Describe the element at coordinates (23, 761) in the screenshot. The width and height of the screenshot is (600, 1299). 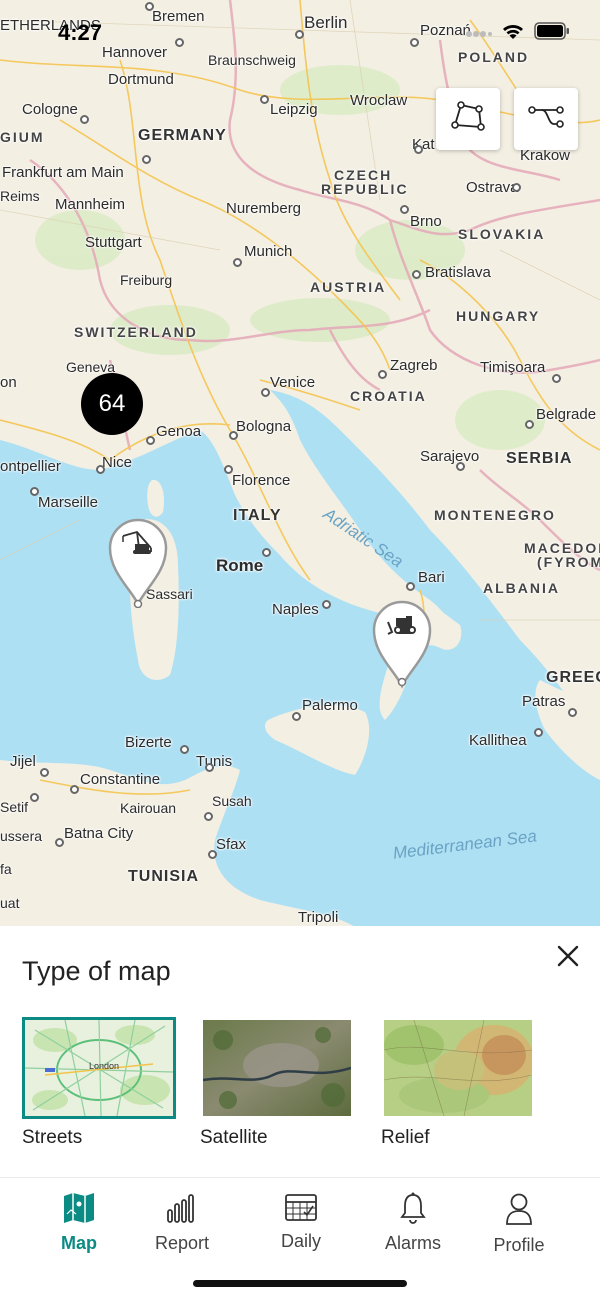
I see `map-label-jijel: Jijel` at that location.